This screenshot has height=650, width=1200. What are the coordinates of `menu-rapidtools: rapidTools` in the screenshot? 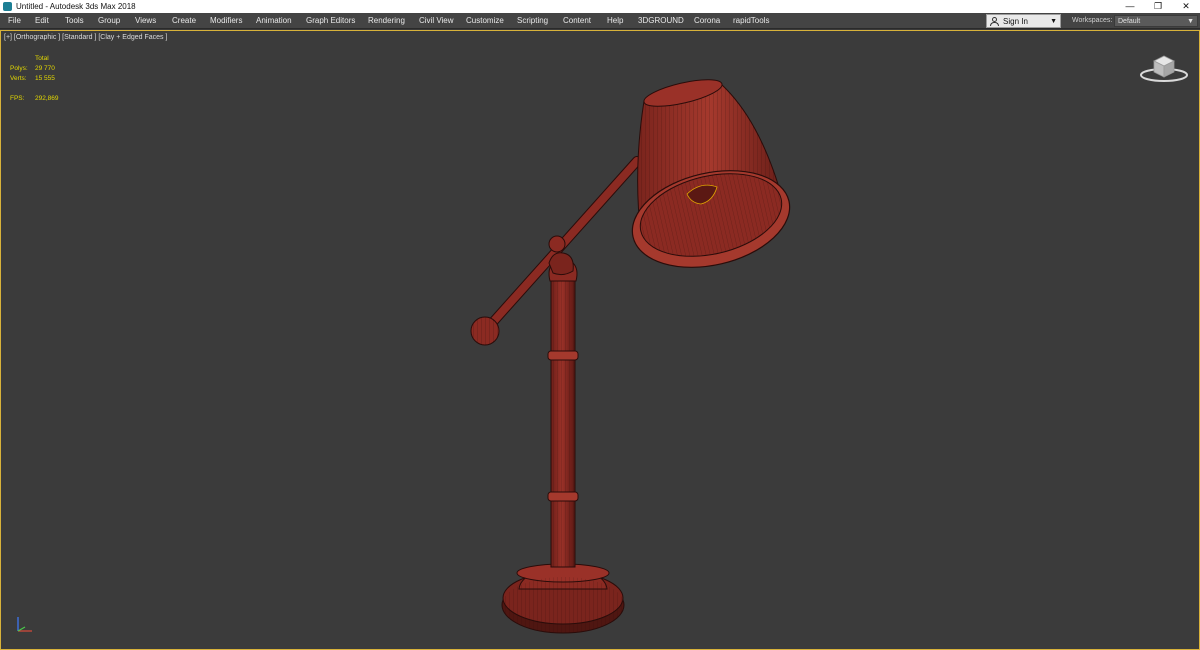 It's located at (751, 21).